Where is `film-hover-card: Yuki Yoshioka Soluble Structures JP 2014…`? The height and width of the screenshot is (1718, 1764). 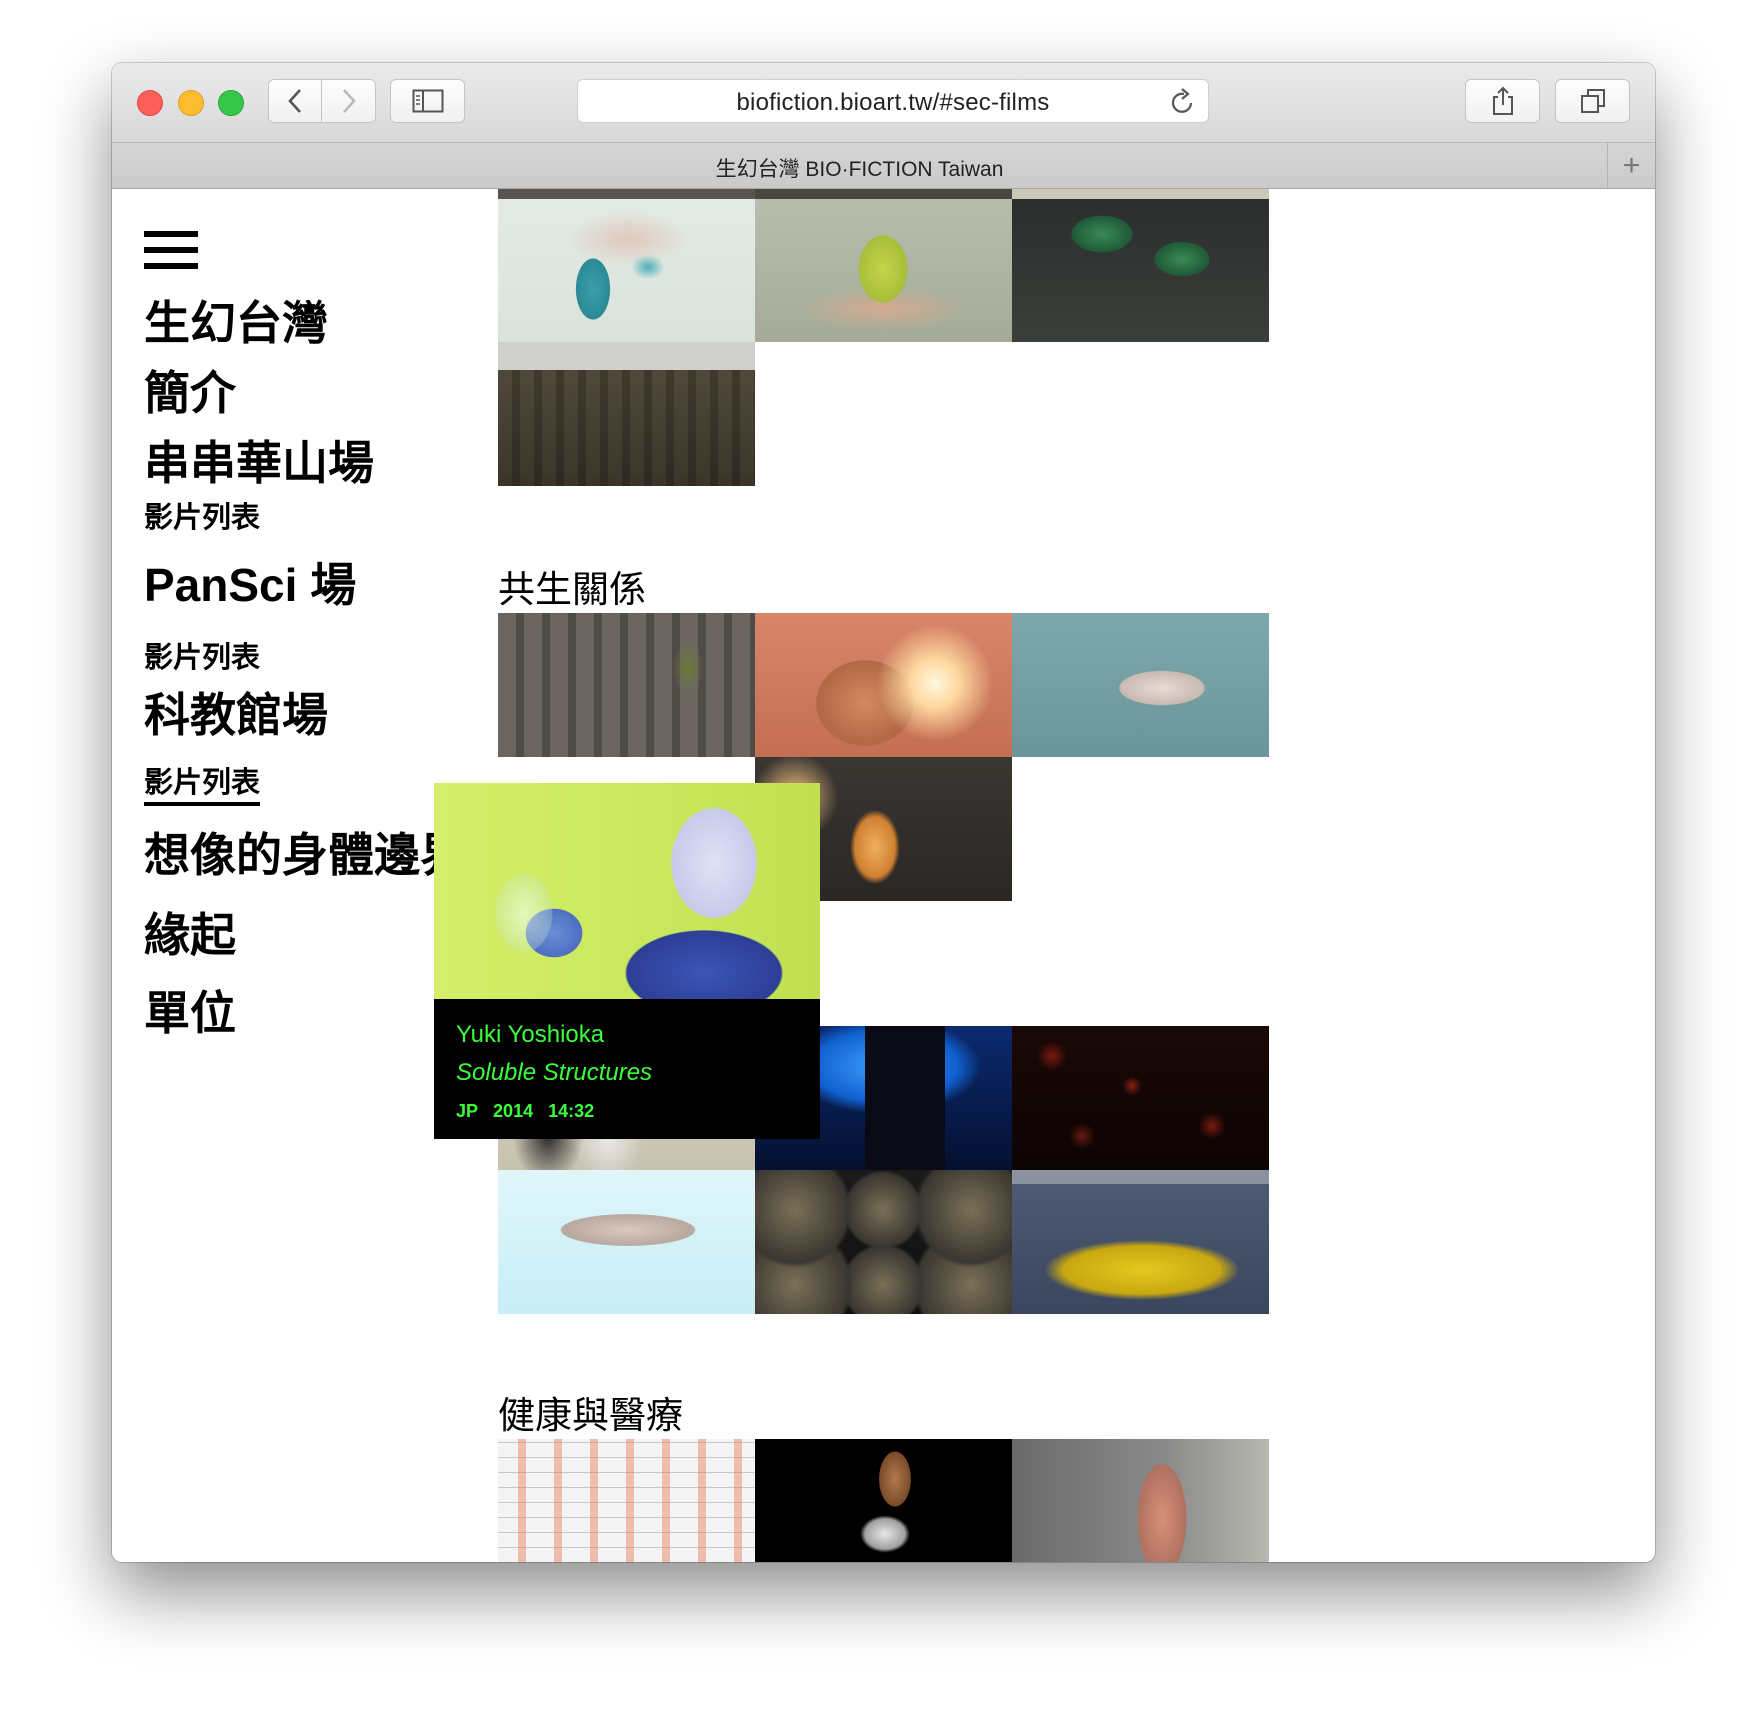
film-hover-card: Yuki Yoshioka Soluble Structures JP 2014… is located at coordinates (627, 961).